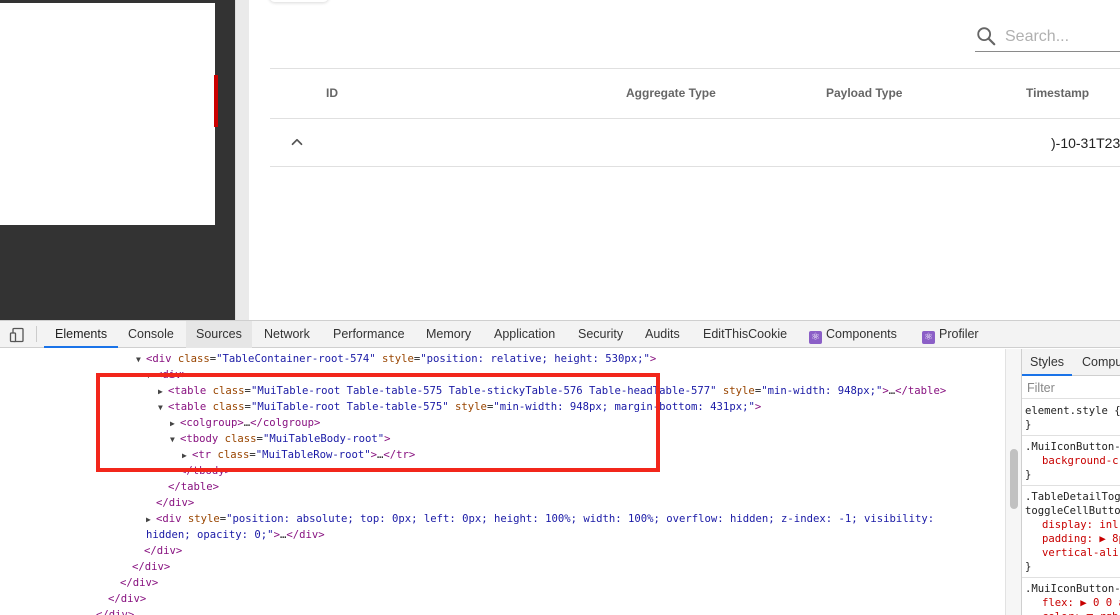 This screenshot has width=1120, height=615. Describe the element at coordinates (210, 535) in the screenshot. I see `dom-token: hidden; opacity: 0;"` at that location.